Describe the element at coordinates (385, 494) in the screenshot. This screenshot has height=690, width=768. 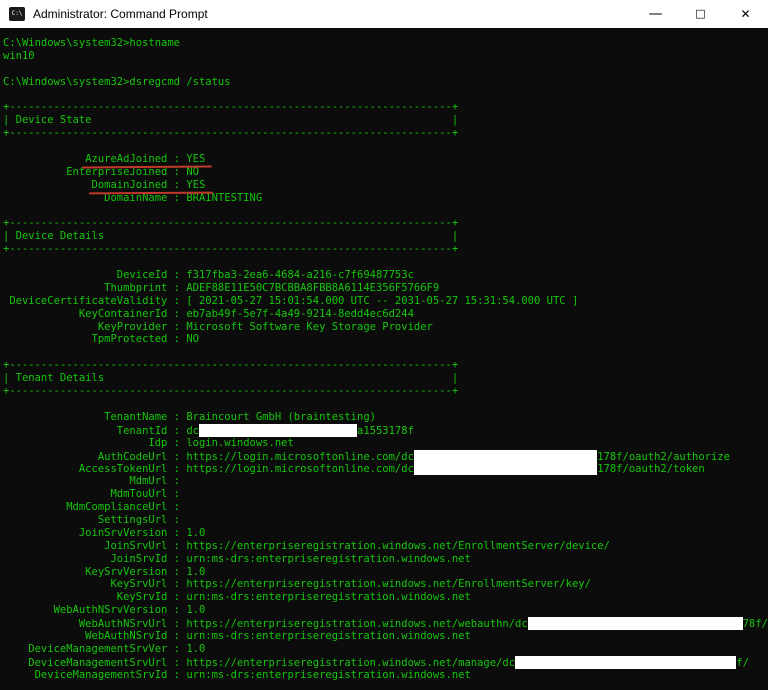
I see `terminal-line: MdmTouUrl :` at that location.